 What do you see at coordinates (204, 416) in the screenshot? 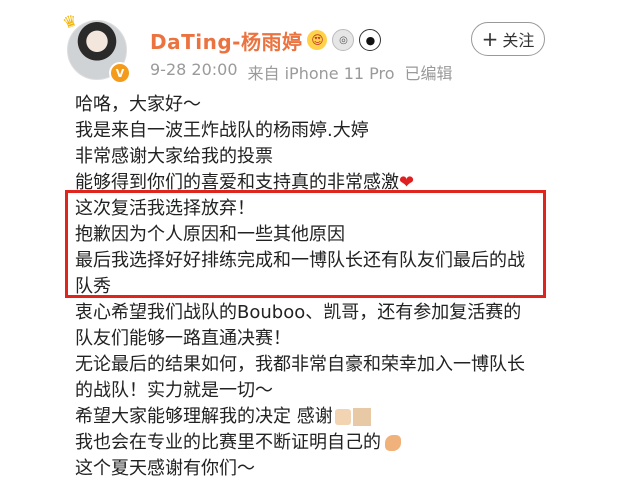
I see `post-line-13-text: 希望大家能够理解我的决定 感谢` at bounding box center [204, 416].